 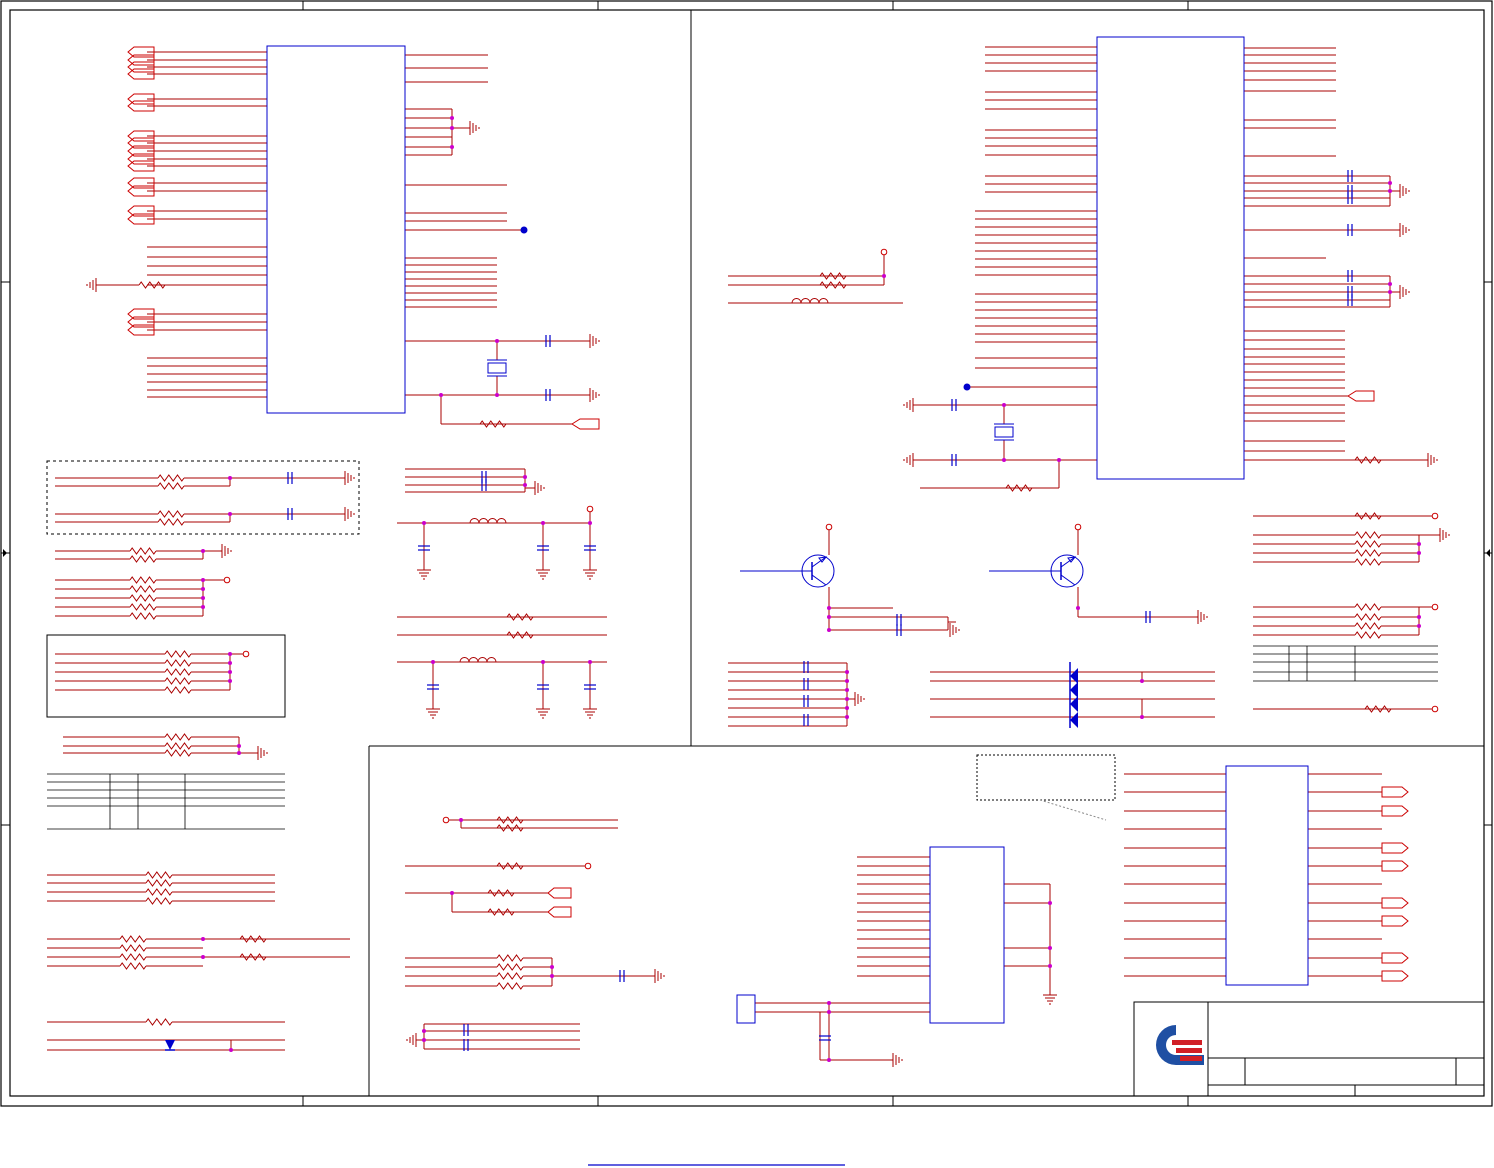 I want to click on ic-bottom-right, so click(x=1267, y=875).